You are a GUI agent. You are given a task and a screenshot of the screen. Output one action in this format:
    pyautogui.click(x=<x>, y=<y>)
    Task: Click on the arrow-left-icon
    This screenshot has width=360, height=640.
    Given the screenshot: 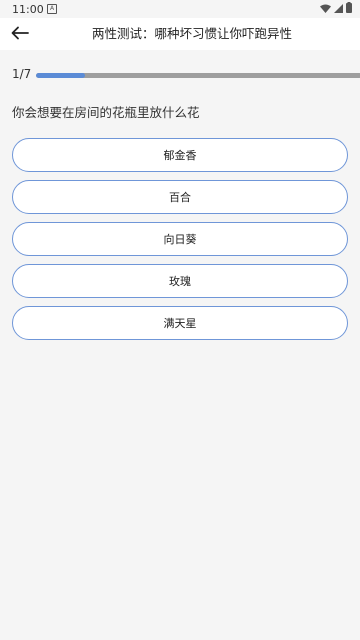 What is the action you would take?
    pyautogui.click(x=20, y=34)
    